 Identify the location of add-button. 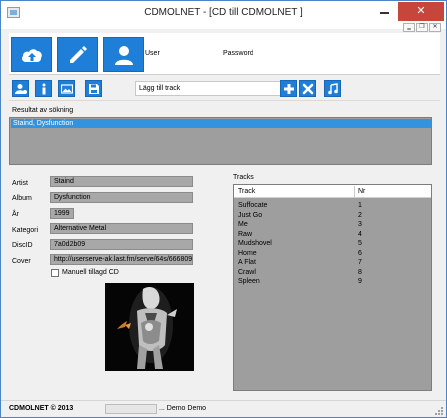
(288, 88).